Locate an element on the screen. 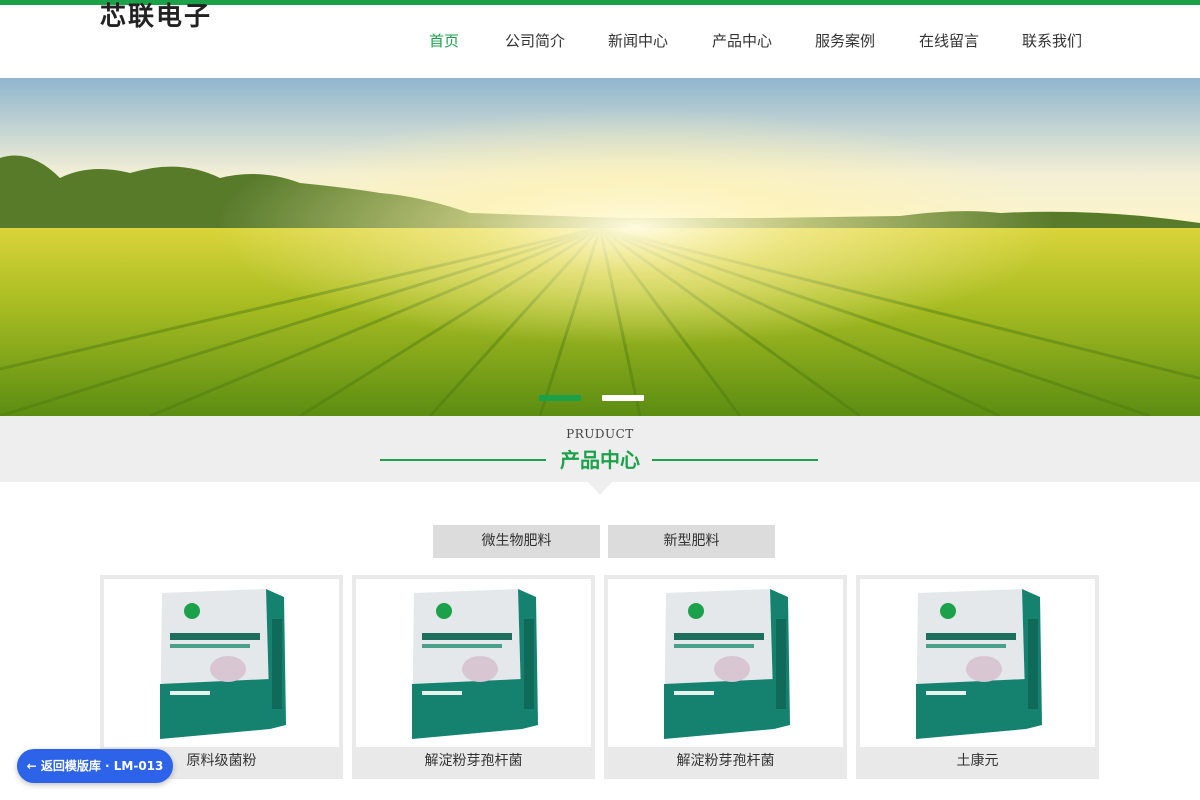 This screenshot has height=800, width=1200. nav-item-home: 首页 is located at coordinates (444, 41).